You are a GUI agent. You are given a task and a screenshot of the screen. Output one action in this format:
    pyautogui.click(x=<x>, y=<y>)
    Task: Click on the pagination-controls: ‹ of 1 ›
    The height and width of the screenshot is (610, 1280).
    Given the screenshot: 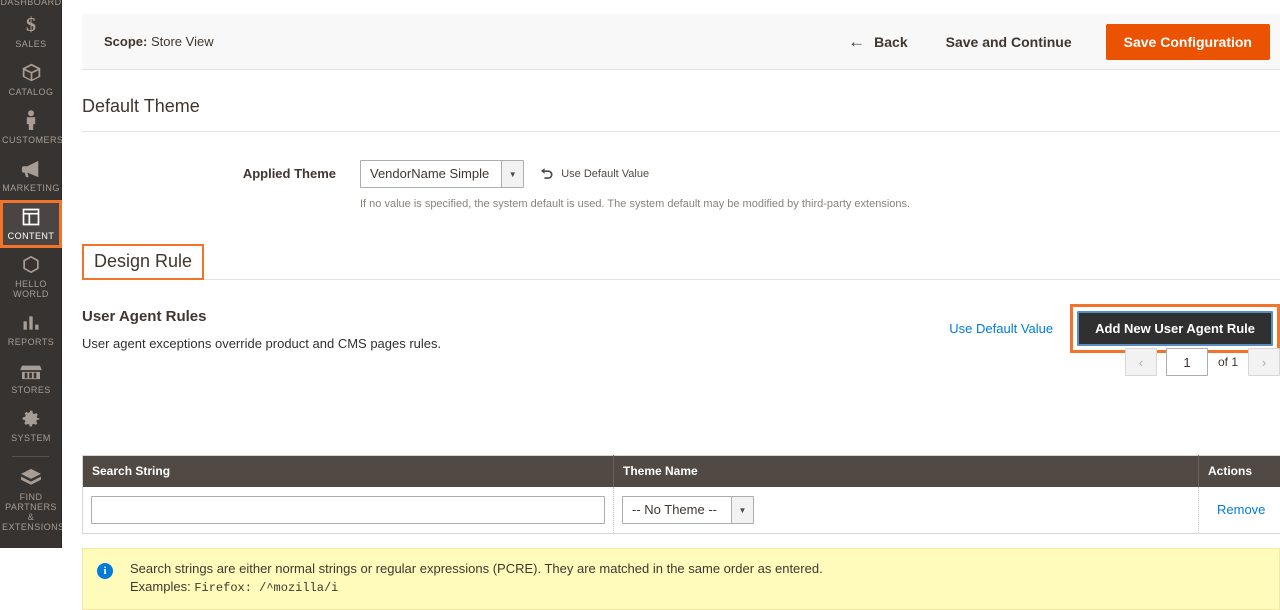 What is the action you would take?
    pyautogui.click(x=1202, y=362)
    